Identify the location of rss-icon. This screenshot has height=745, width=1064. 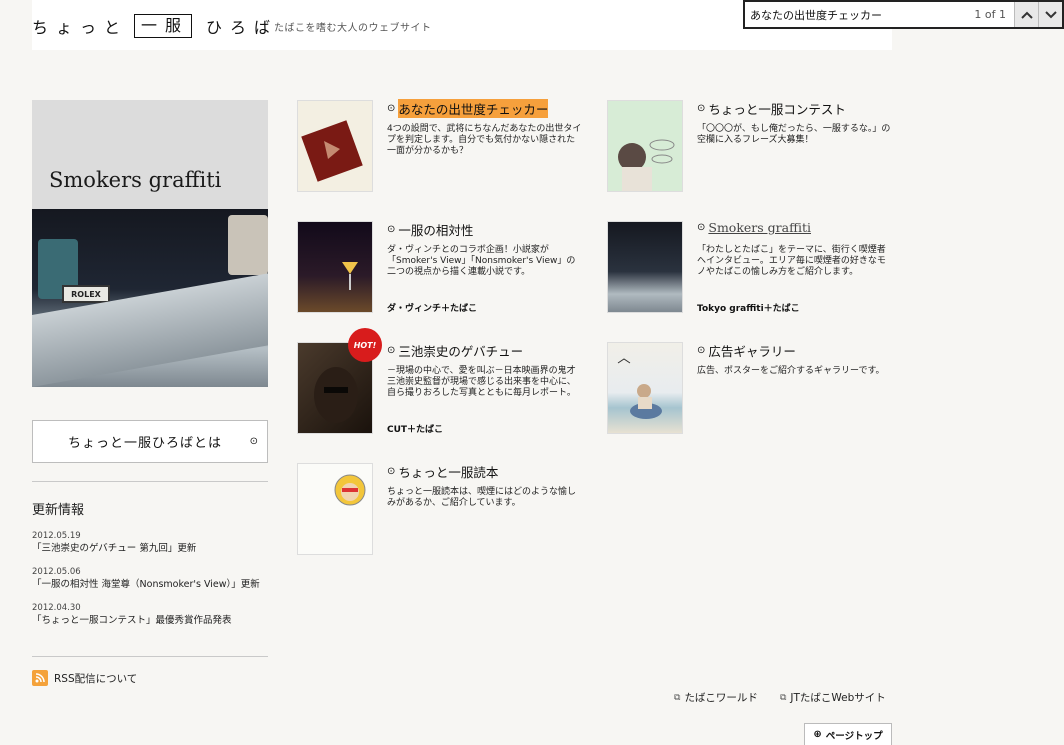
(40, 678).